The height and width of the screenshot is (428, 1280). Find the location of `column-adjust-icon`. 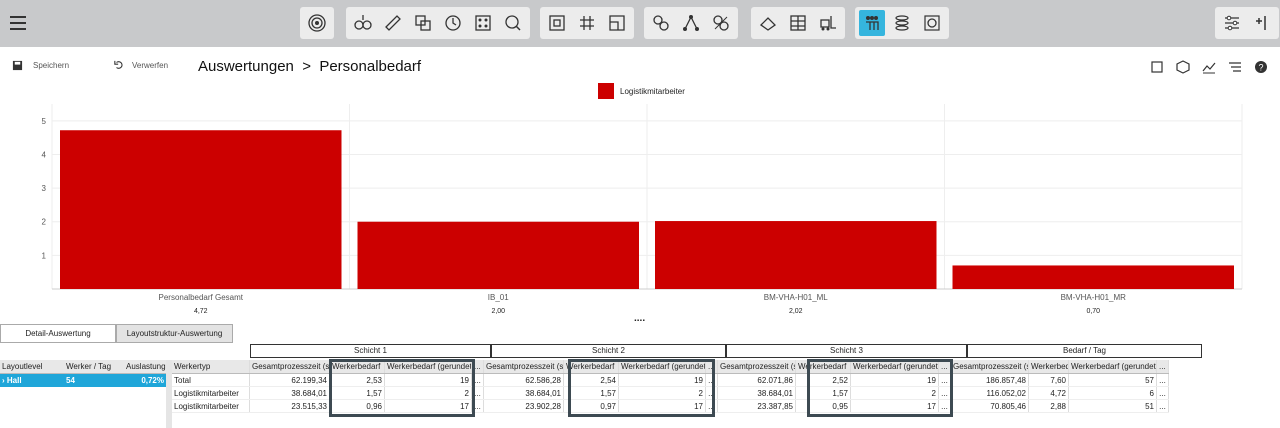

column-adjust-icon is located at coordinates (1262, 23).